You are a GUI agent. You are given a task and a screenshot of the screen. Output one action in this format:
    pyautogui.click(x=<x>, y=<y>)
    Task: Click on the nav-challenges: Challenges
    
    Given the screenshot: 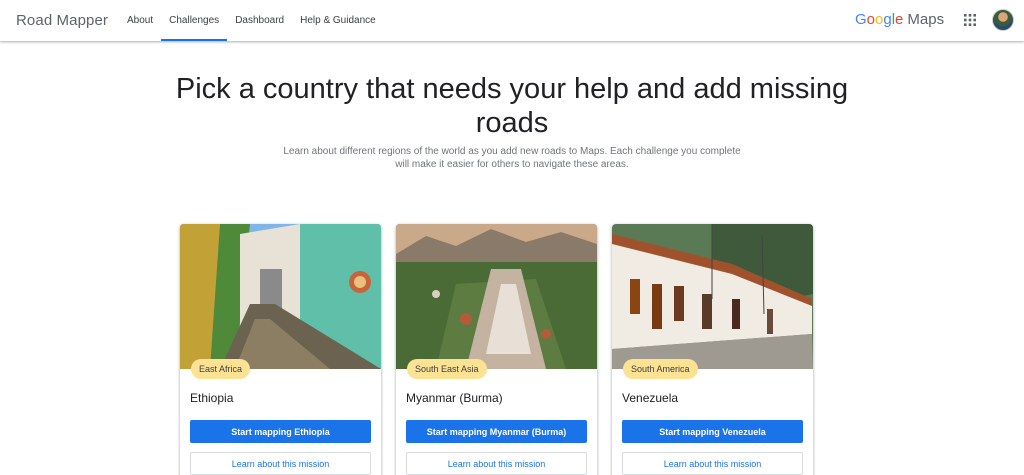 What is the action you would take?
    pyautogui.click(x=194, y=20)
    